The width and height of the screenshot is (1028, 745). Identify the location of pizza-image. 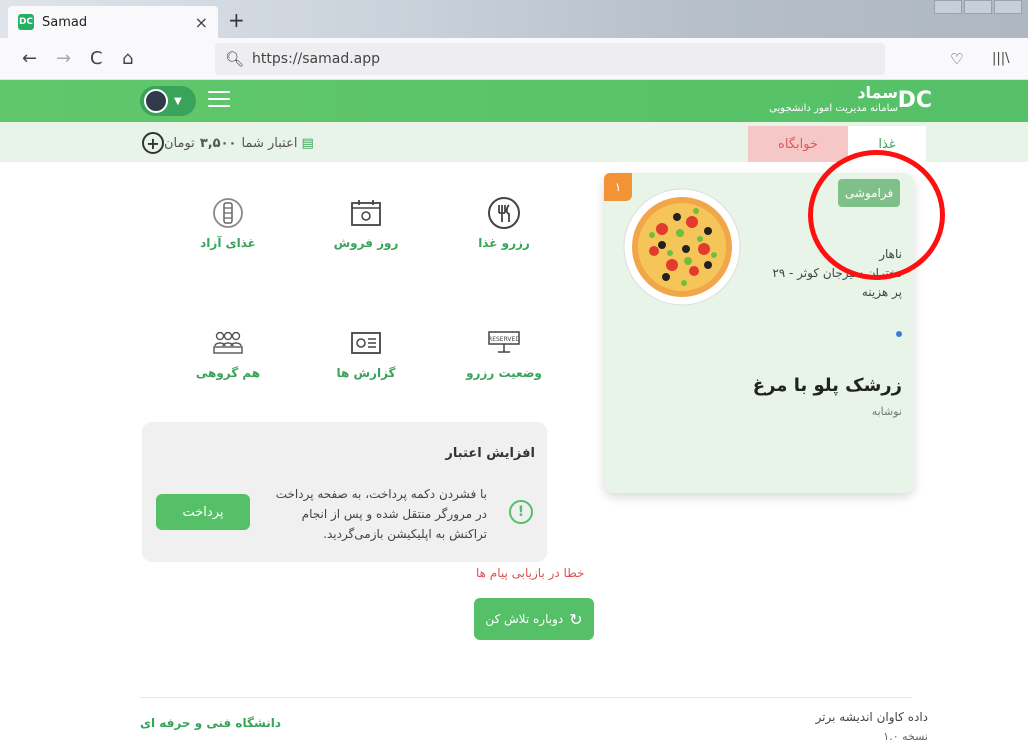
(682, 247).